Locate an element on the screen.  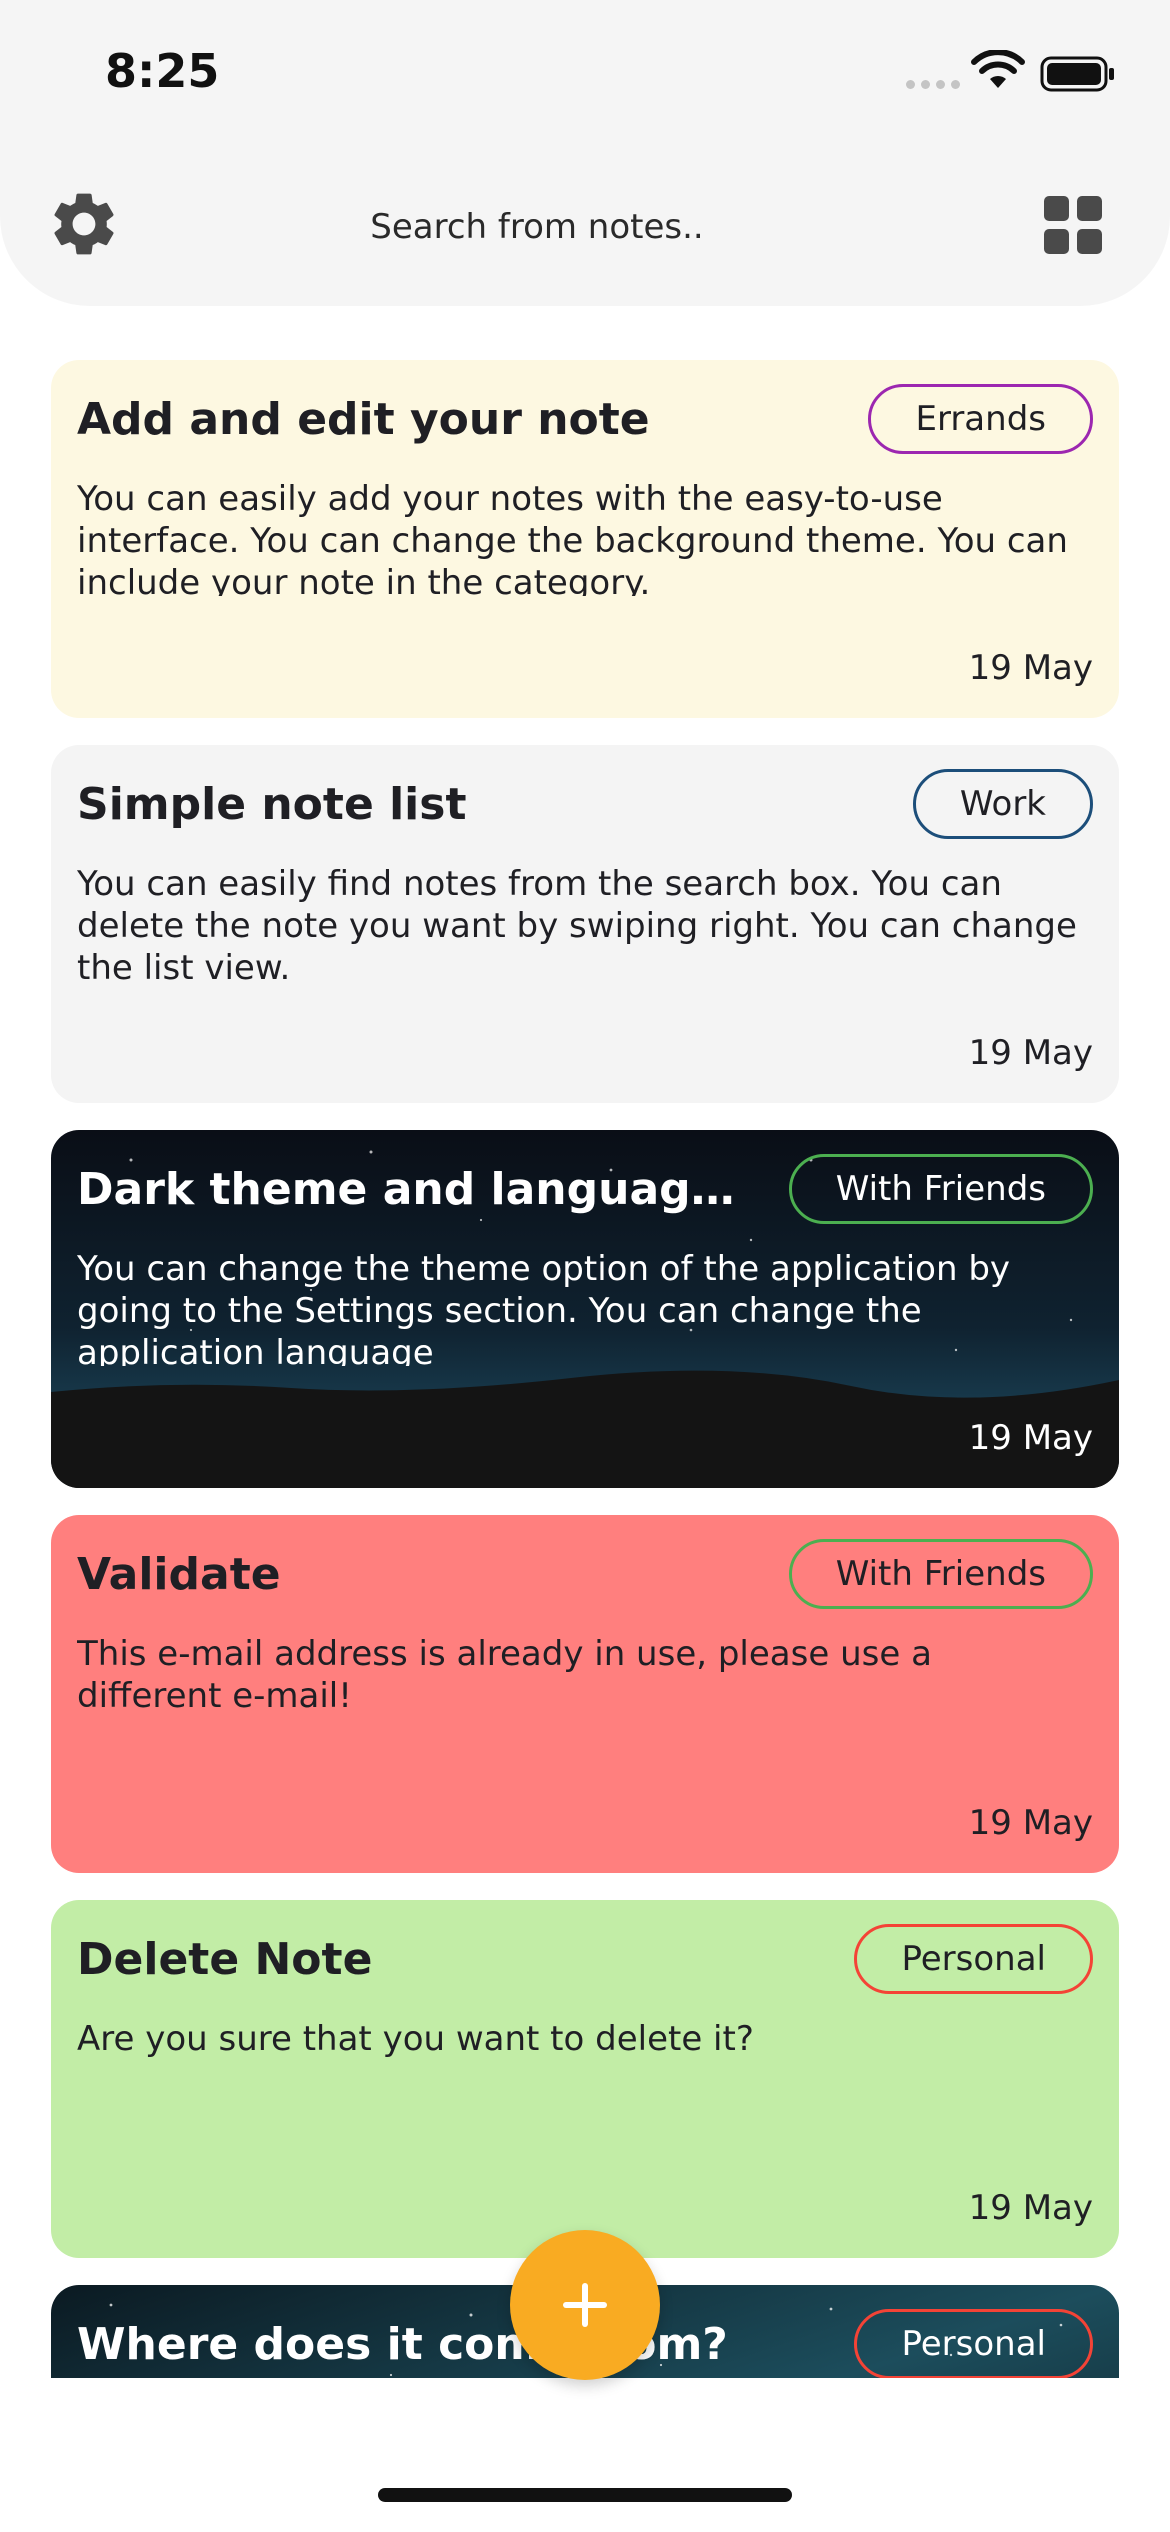
status-bar-time: 8:25 is located at coordinates (162, 71).